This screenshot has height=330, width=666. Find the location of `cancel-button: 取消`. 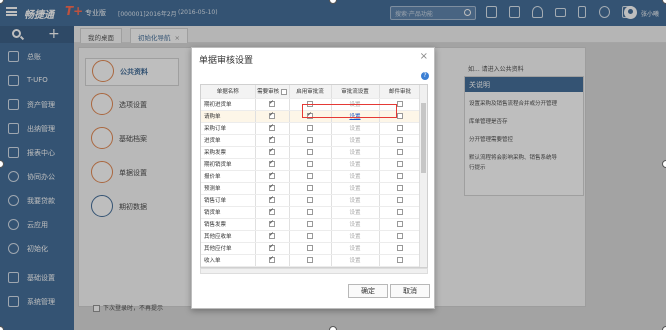

cancel-button: 取消 is located at coordinates (410, 291).